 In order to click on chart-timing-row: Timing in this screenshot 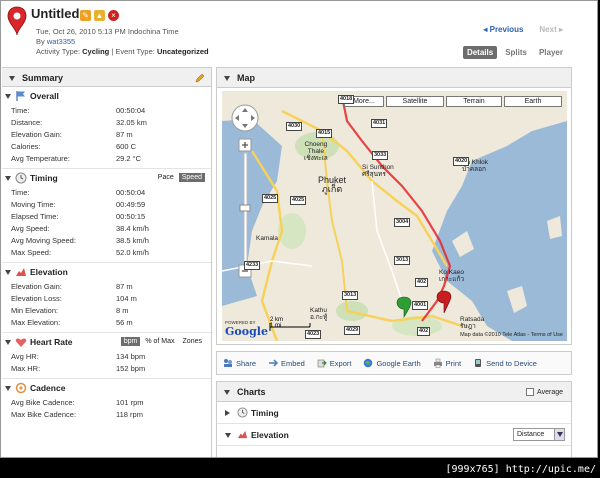, I will do `click(394, 413)`.